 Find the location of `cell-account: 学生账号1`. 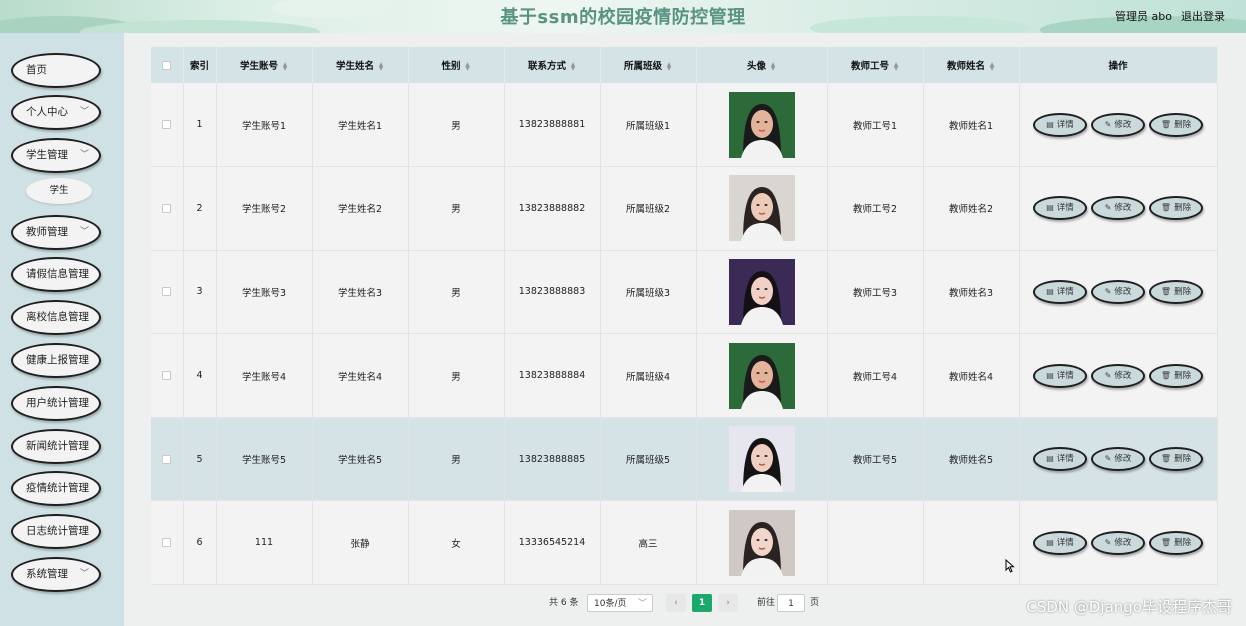

cell-account: 学生账号1 is located at coordinates (264, 125).